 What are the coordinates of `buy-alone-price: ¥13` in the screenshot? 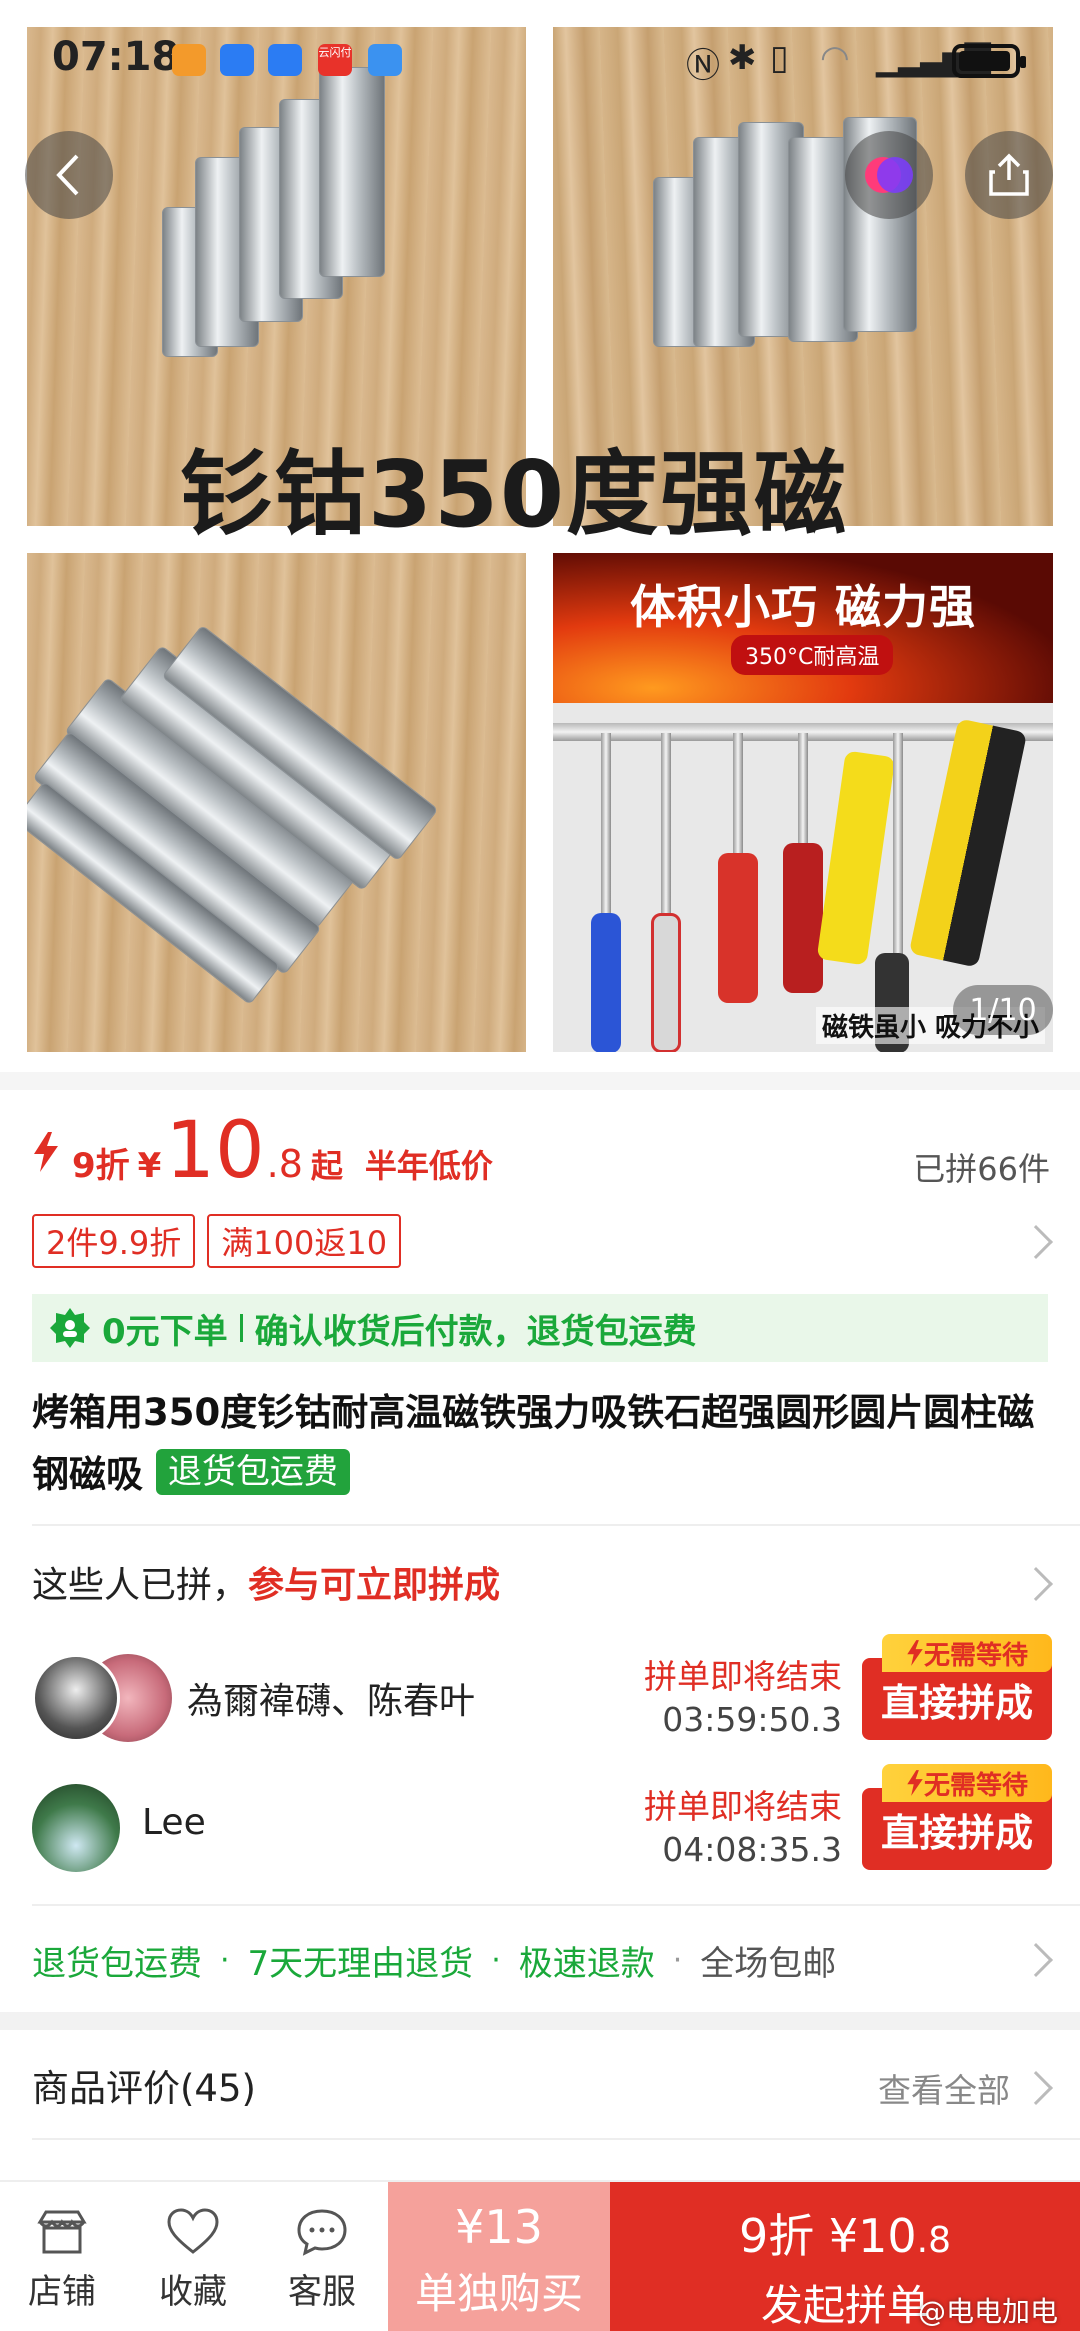 It's located at (499, 2227).